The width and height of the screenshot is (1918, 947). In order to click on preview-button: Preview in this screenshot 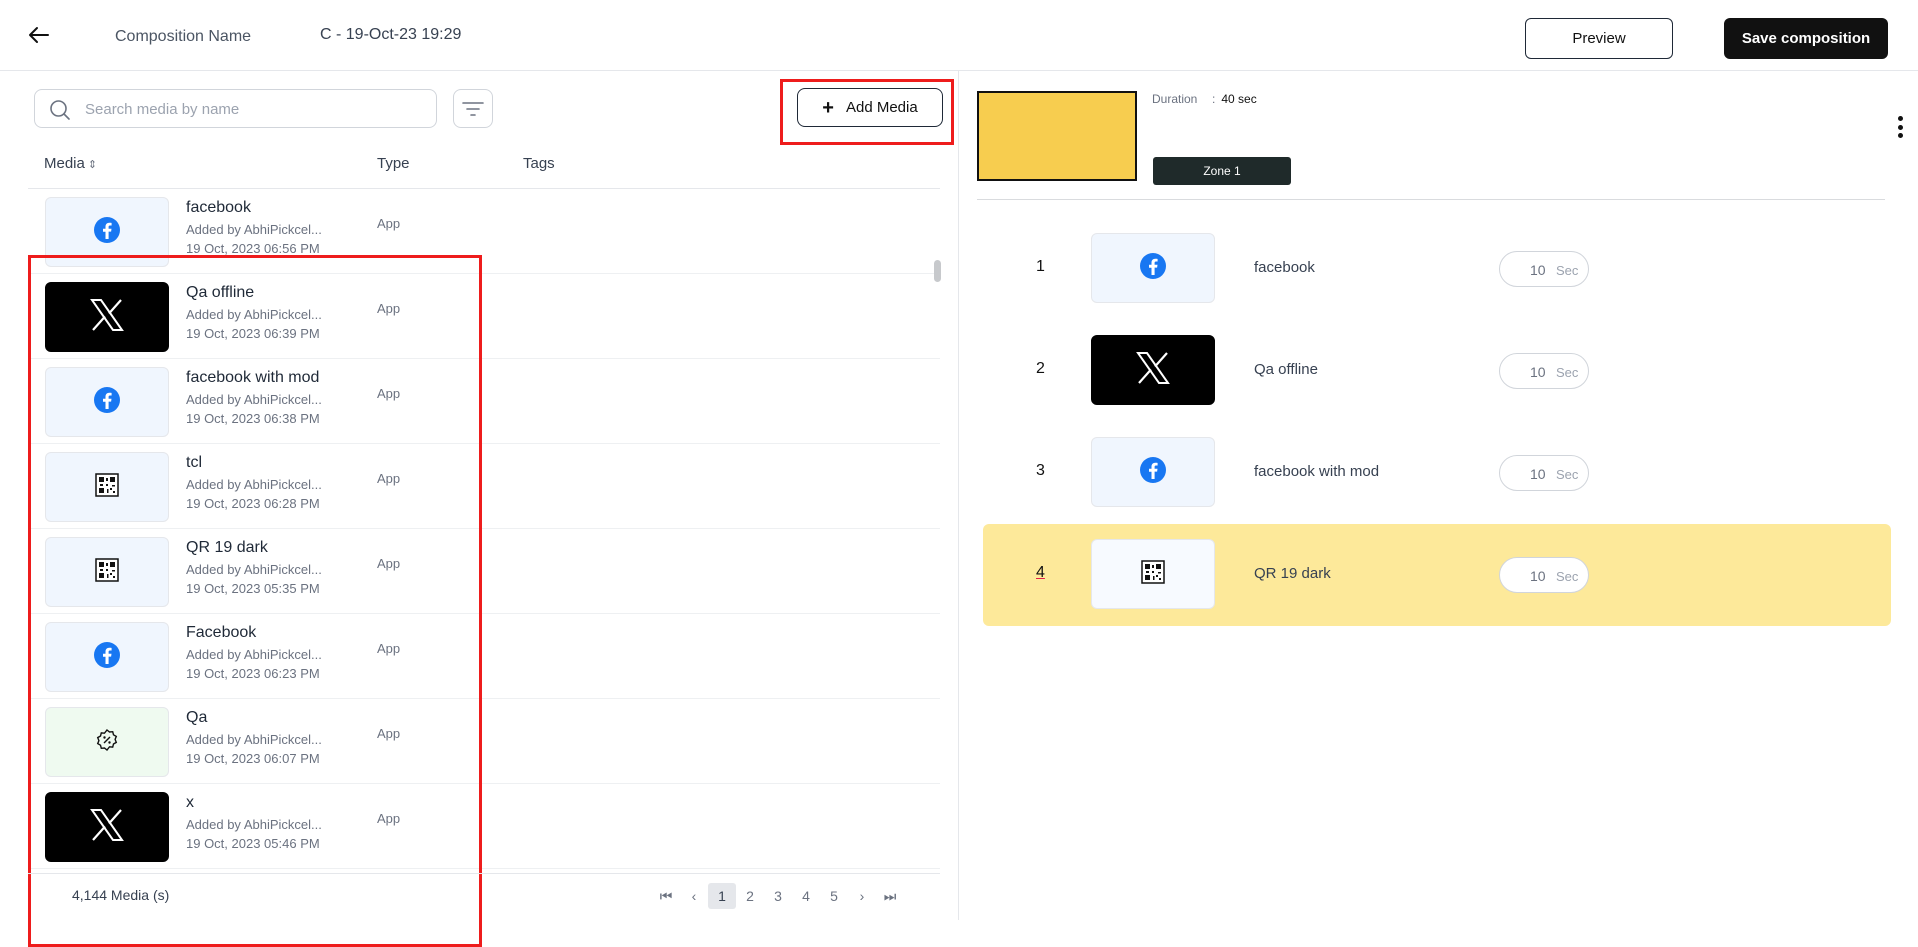, I will do `click(1599, 38)`.